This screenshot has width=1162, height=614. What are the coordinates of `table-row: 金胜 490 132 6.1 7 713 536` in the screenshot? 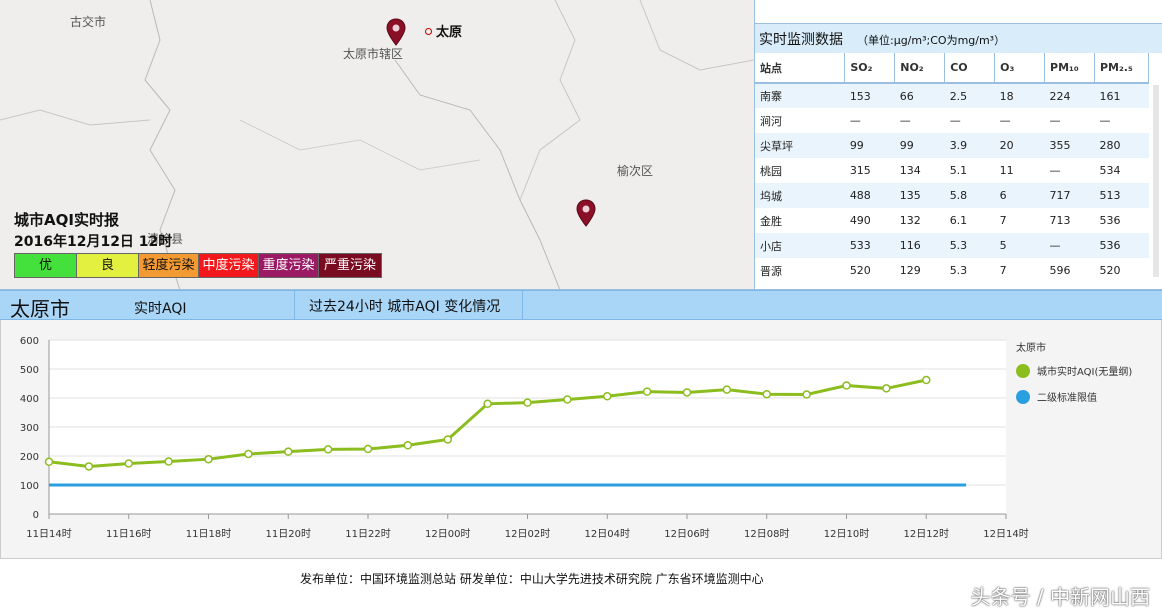 It's located at (952, 220).